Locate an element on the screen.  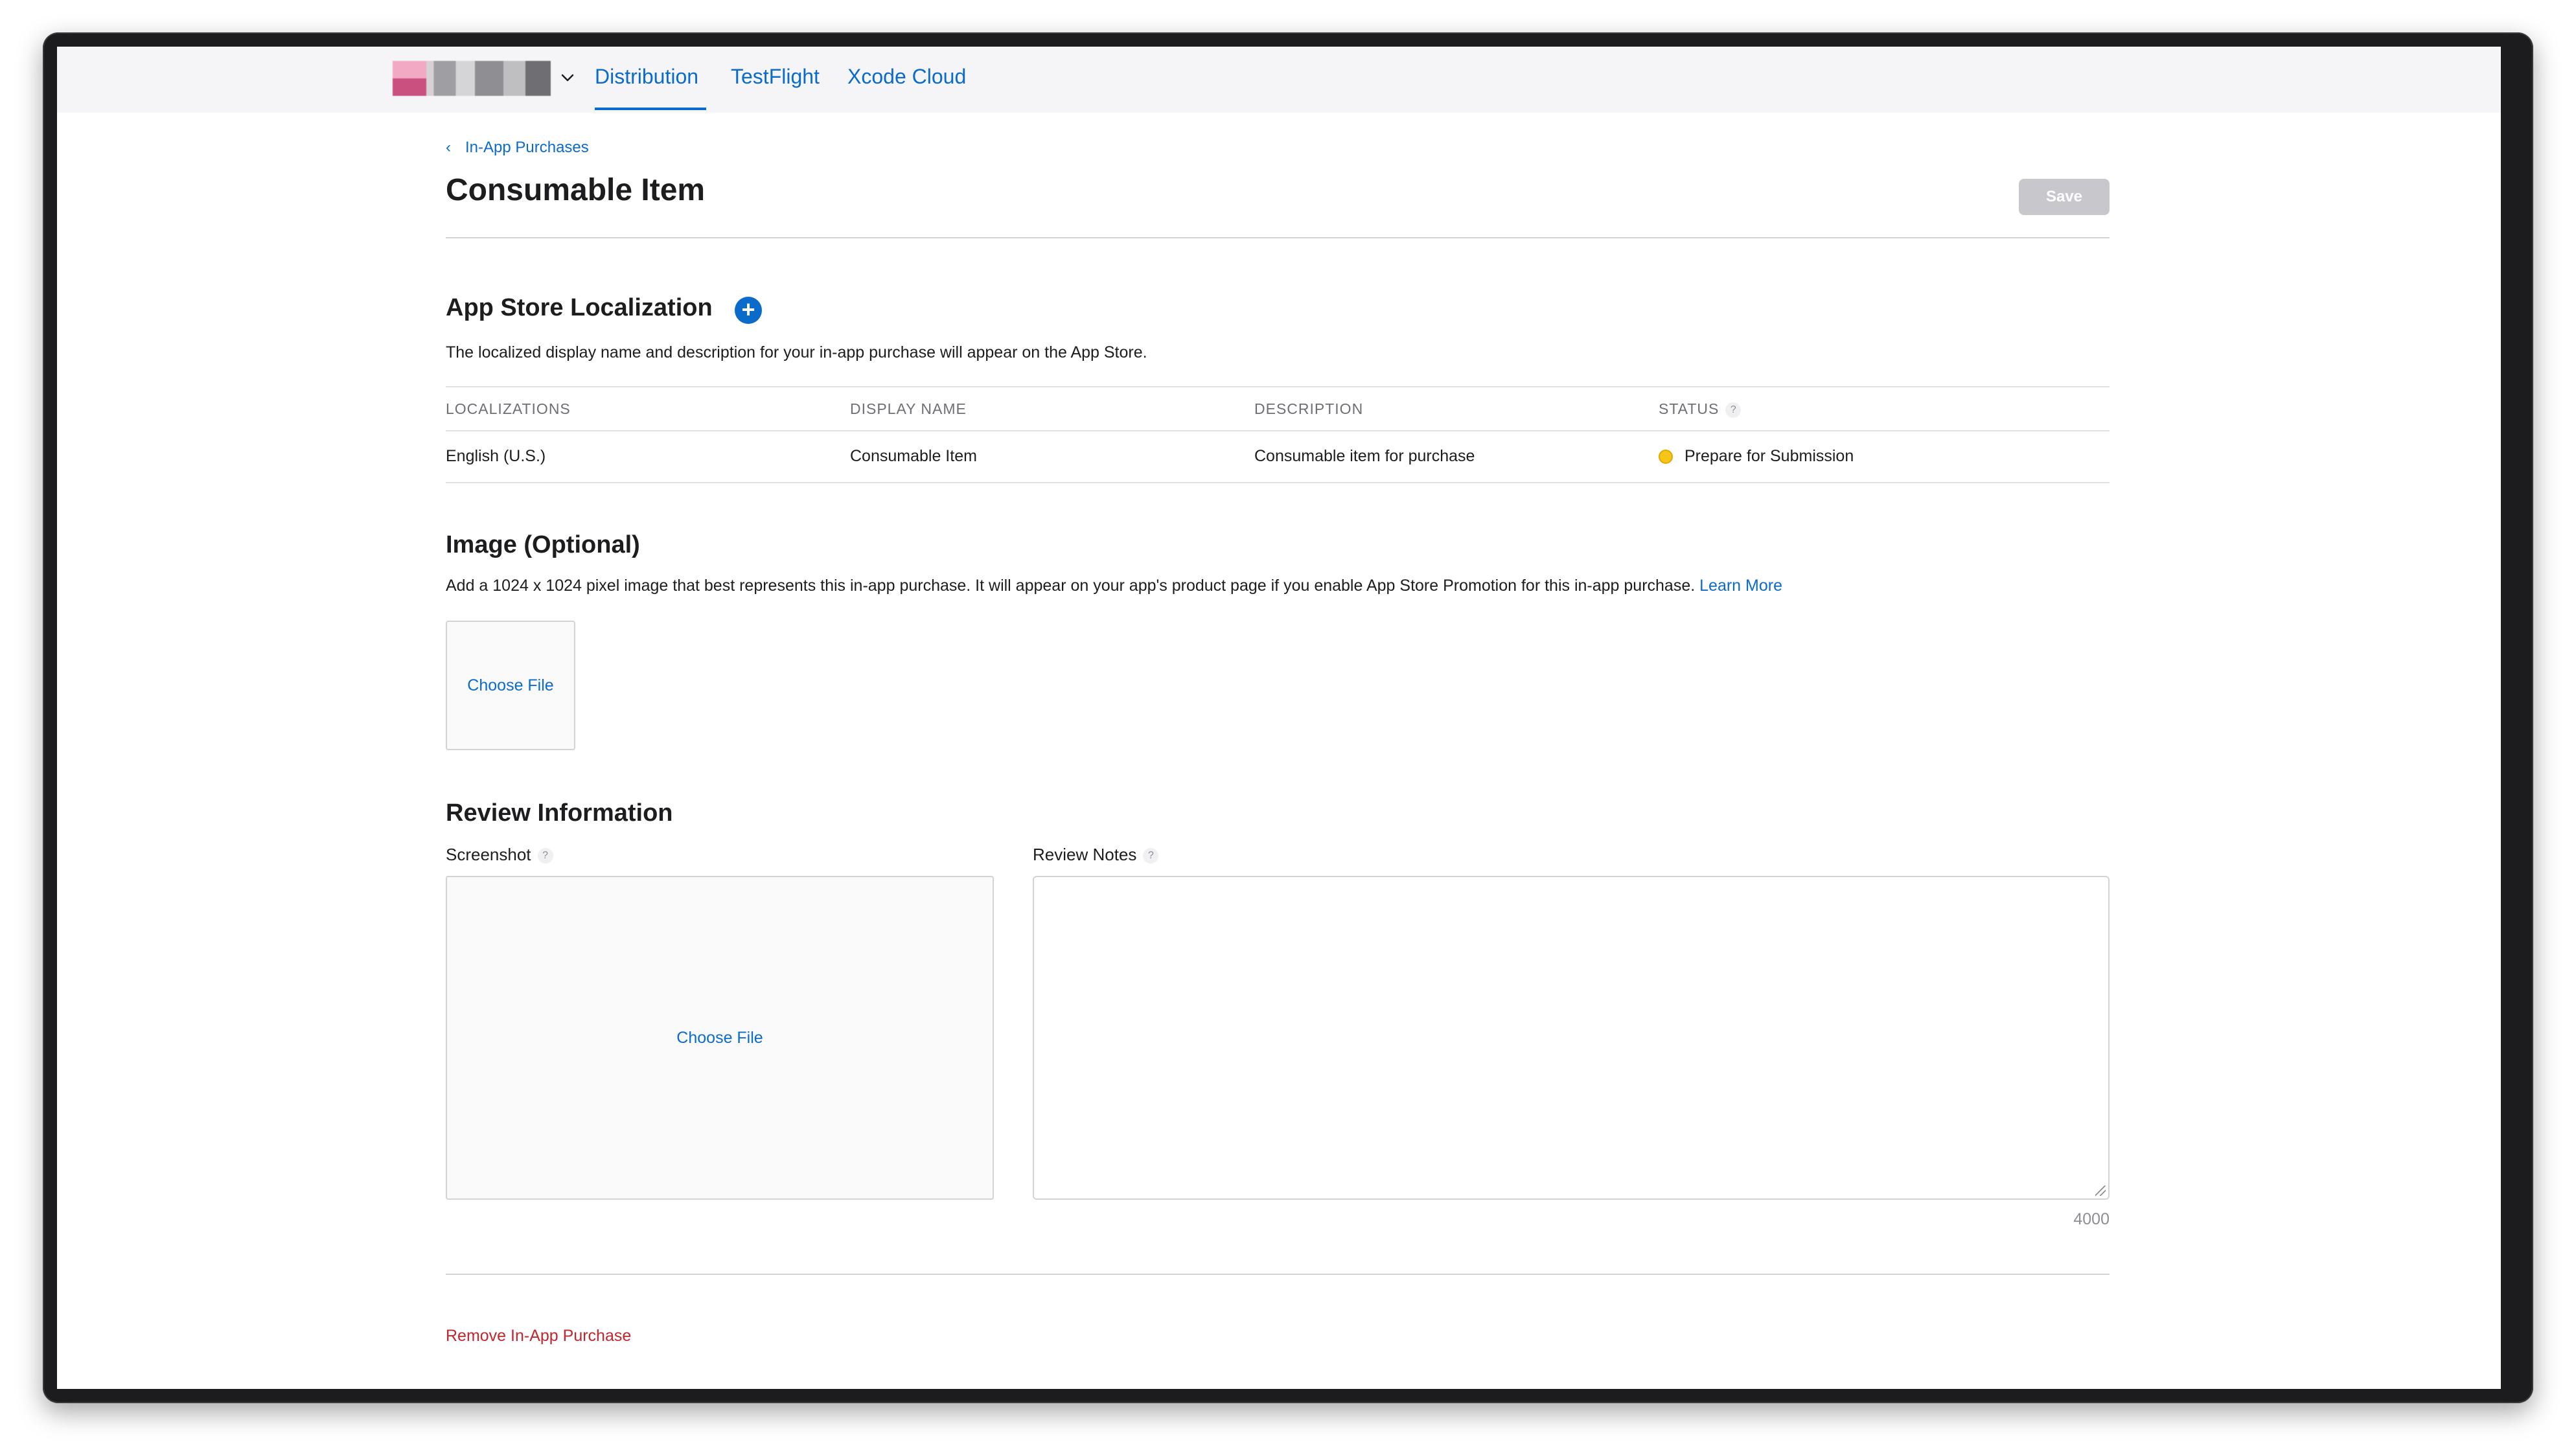
chevron-down-icon is located at coordinates (567, 78).